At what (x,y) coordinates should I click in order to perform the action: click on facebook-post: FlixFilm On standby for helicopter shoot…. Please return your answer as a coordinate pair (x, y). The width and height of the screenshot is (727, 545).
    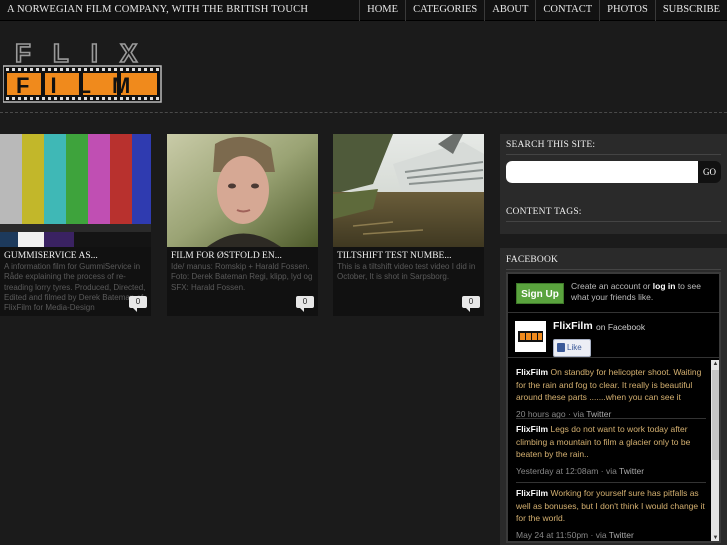
    Looking at the image, I should click on (611, 393).